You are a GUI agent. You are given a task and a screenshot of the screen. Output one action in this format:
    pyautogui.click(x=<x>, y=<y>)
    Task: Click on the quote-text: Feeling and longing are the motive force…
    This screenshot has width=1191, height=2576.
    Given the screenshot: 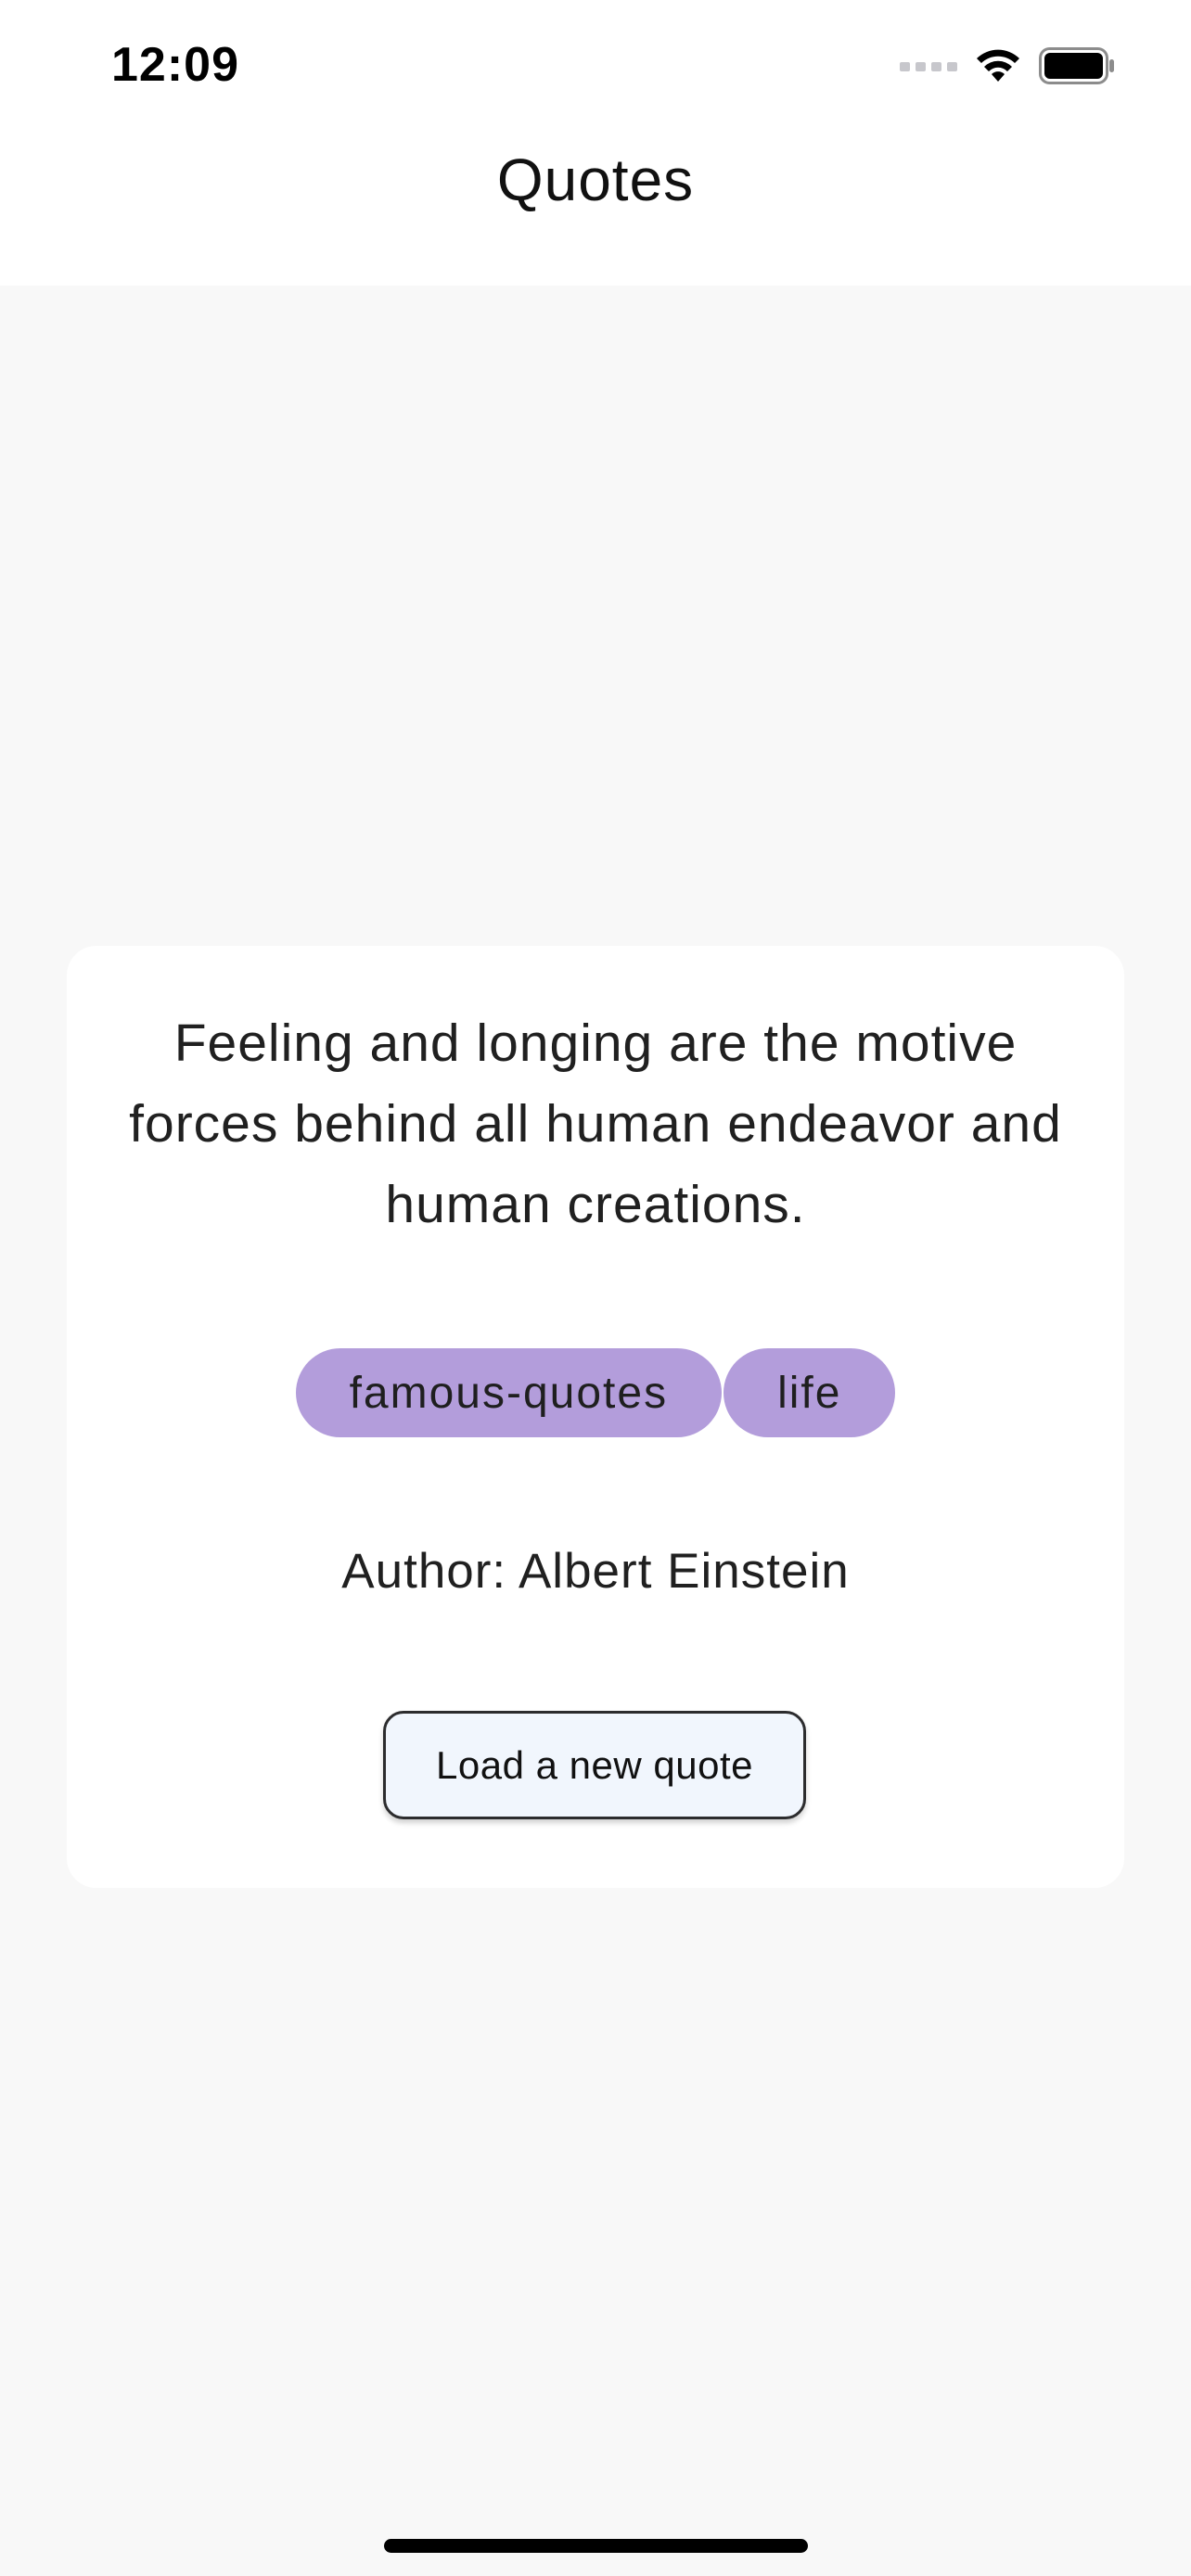 What is the action you would take?
    pyautogui.click(x=595, y=1124)
    